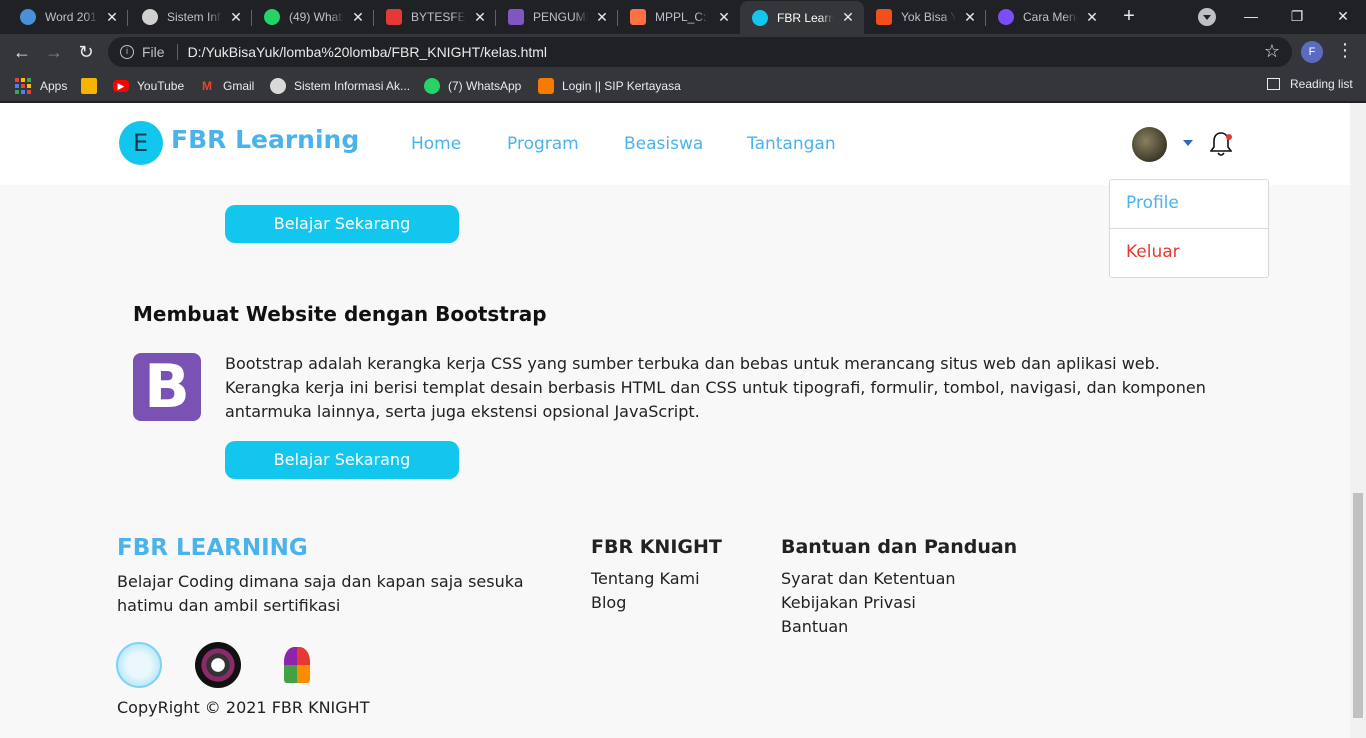 This screenshot has height=738, width=1366. I want to click on tab-fbr-learning: FBR Learning ✕, so click(802, 17).